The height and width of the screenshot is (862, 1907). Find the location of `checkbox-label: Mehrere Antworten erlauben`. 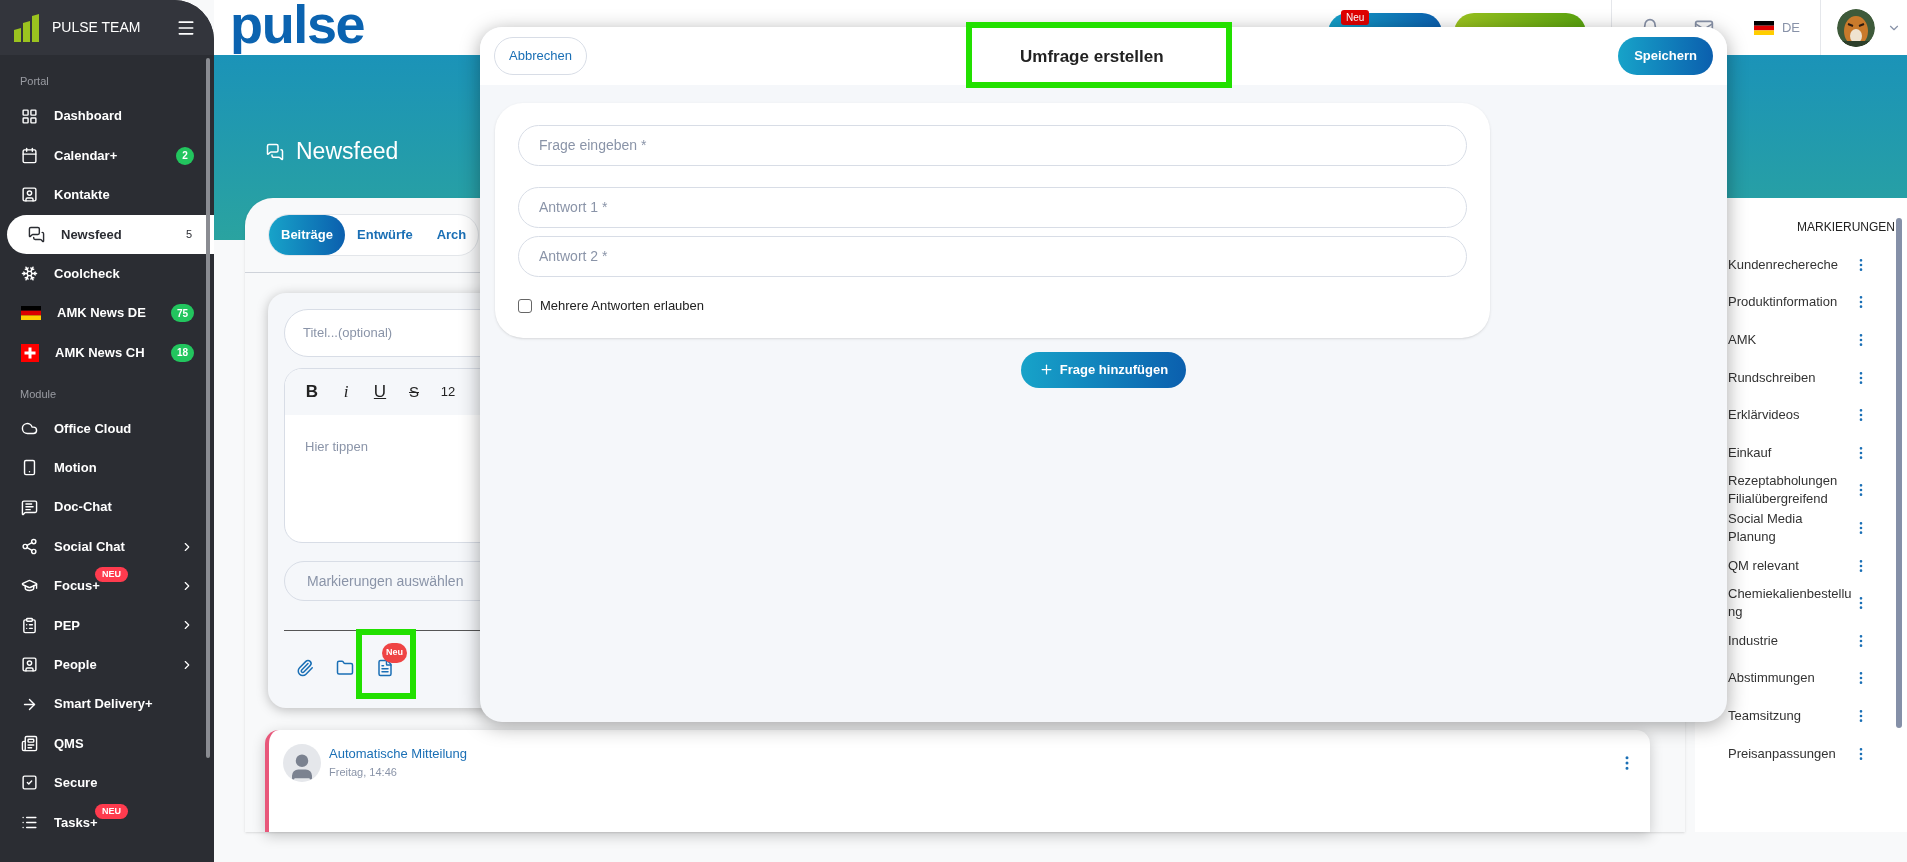

checkbox-label: Mehrere Antworten erlauben is located at coordinates (622, 306).